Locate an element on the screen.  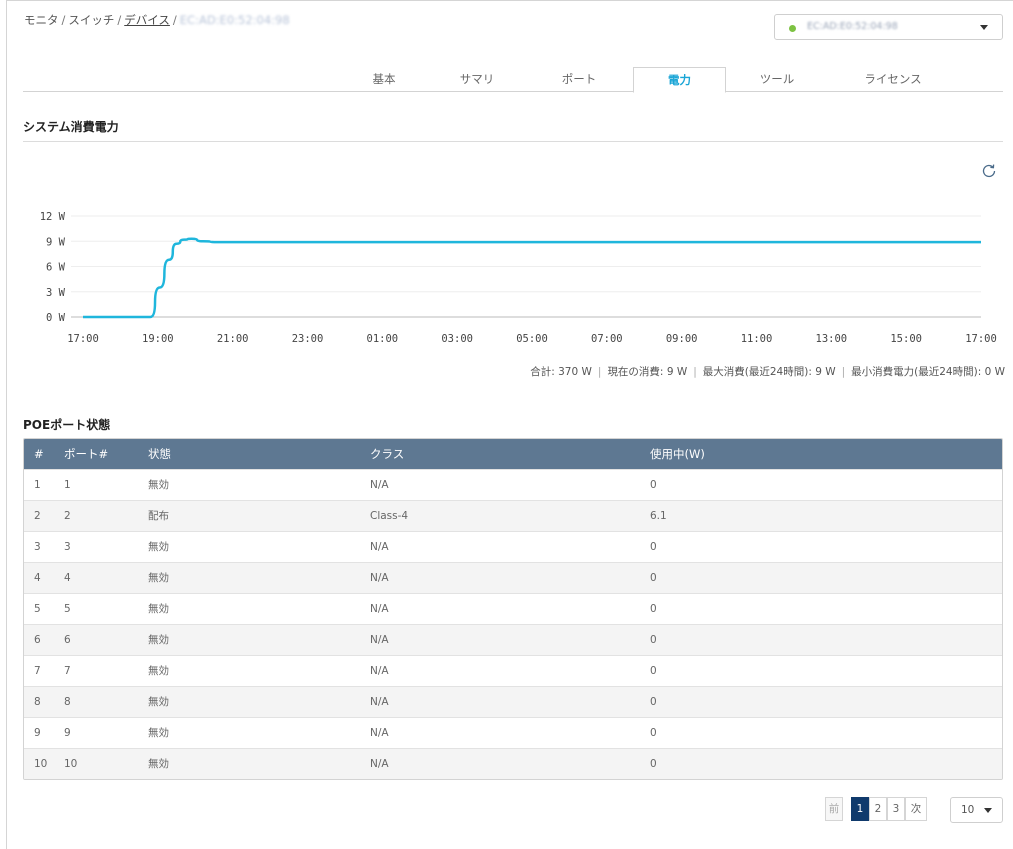
breadcrumb-devices: デバイス is located at coordinates (147, 20).